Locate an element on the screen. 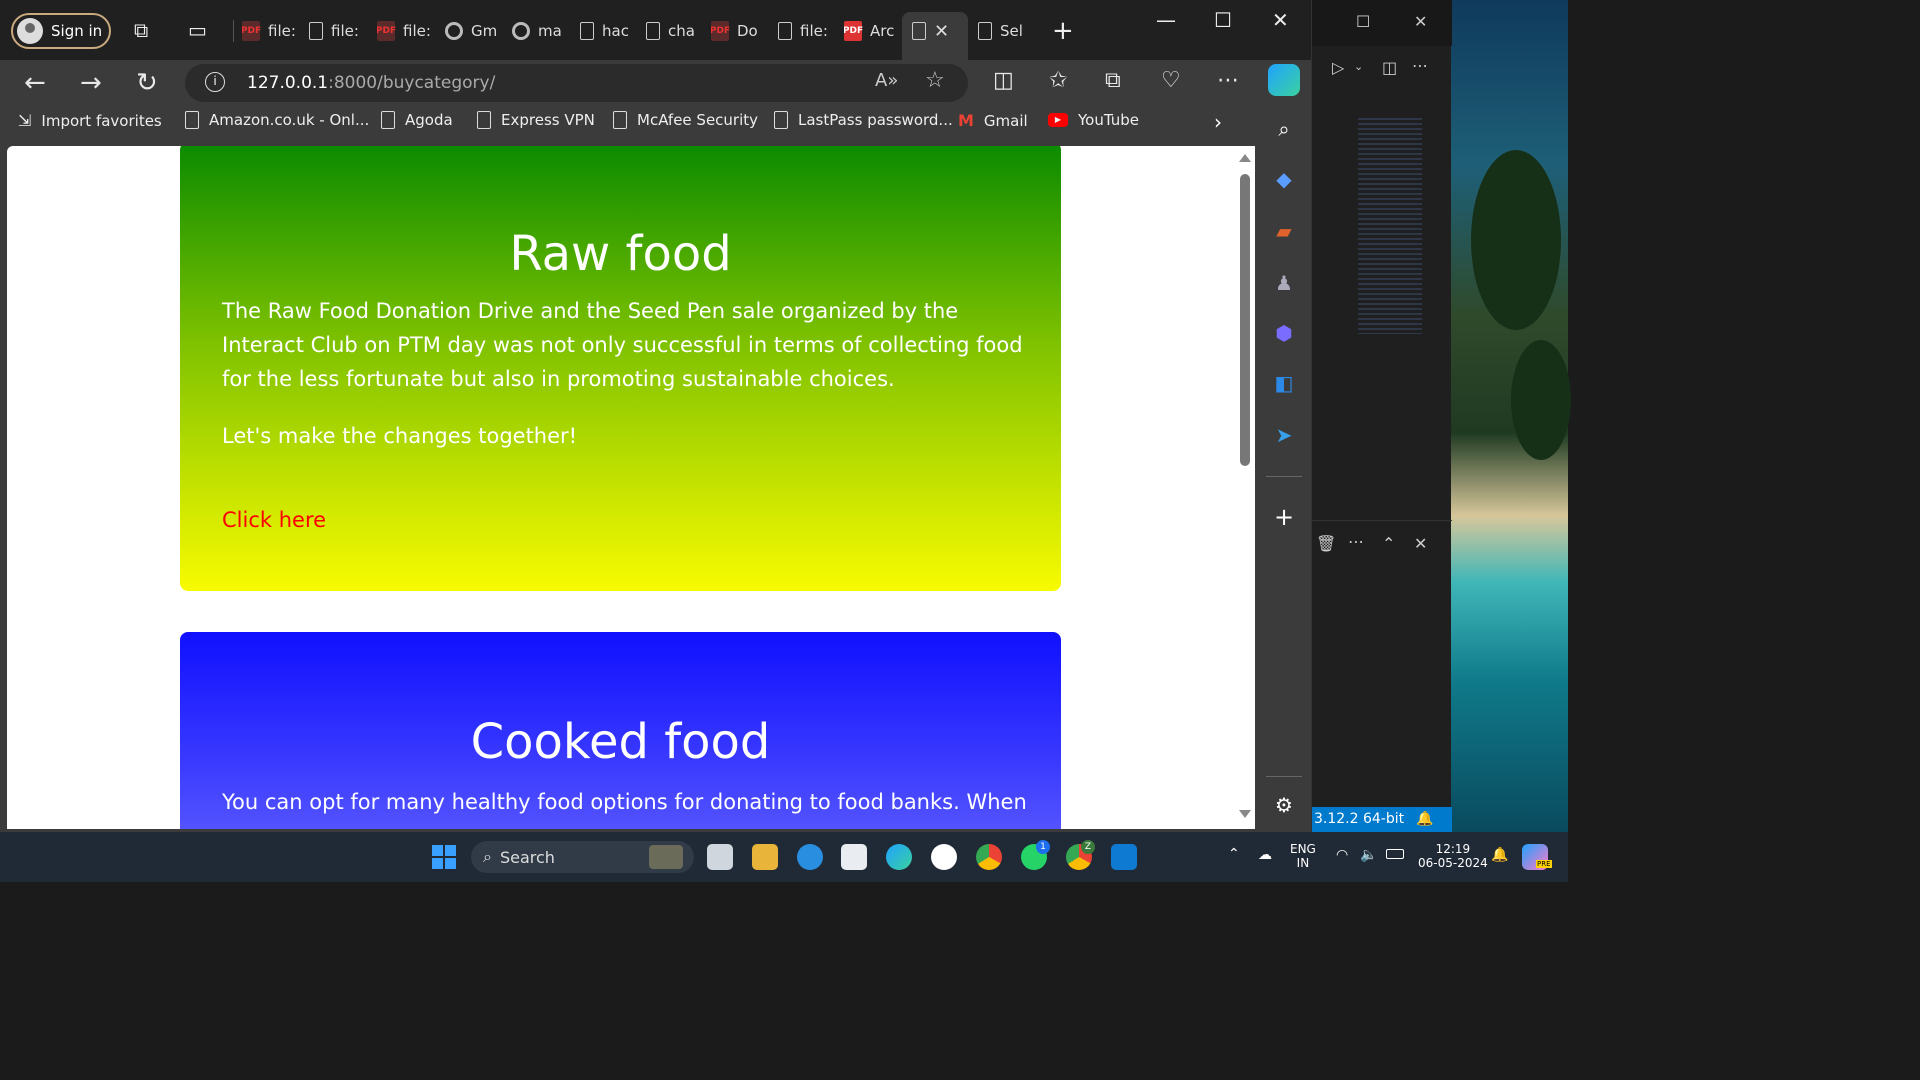  forward-icon: → is located at coordinates (91, 83).